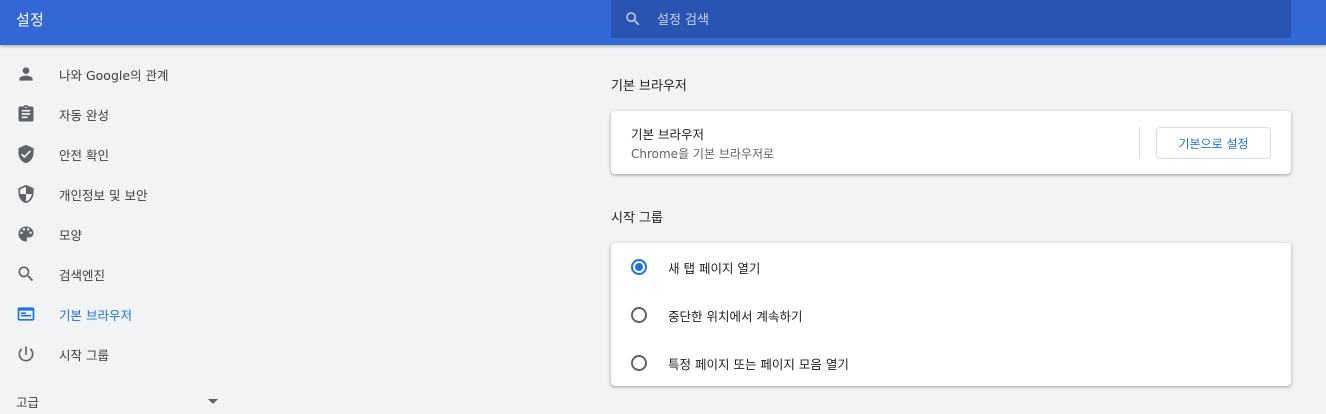 Image resolution: width=1326 pixels, height=414 pixels. I want to click on search-field: 설정 검색, so click(951, 19).